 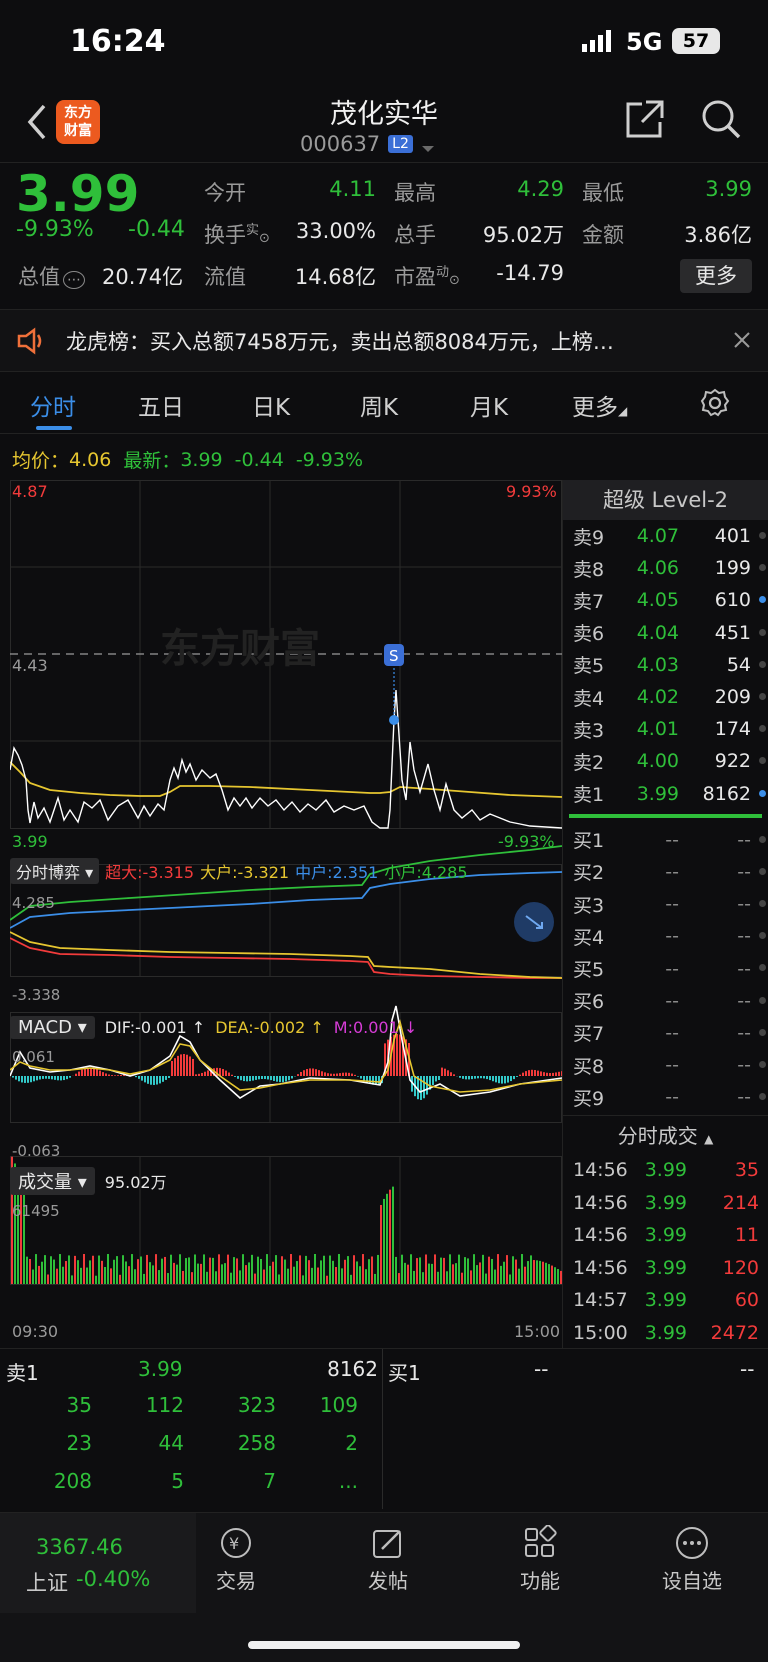 What do you see at coordinates (337, 872) in the screenshot?
I see `mid-label: 中户:2.351` at bounding box center [337, 872].